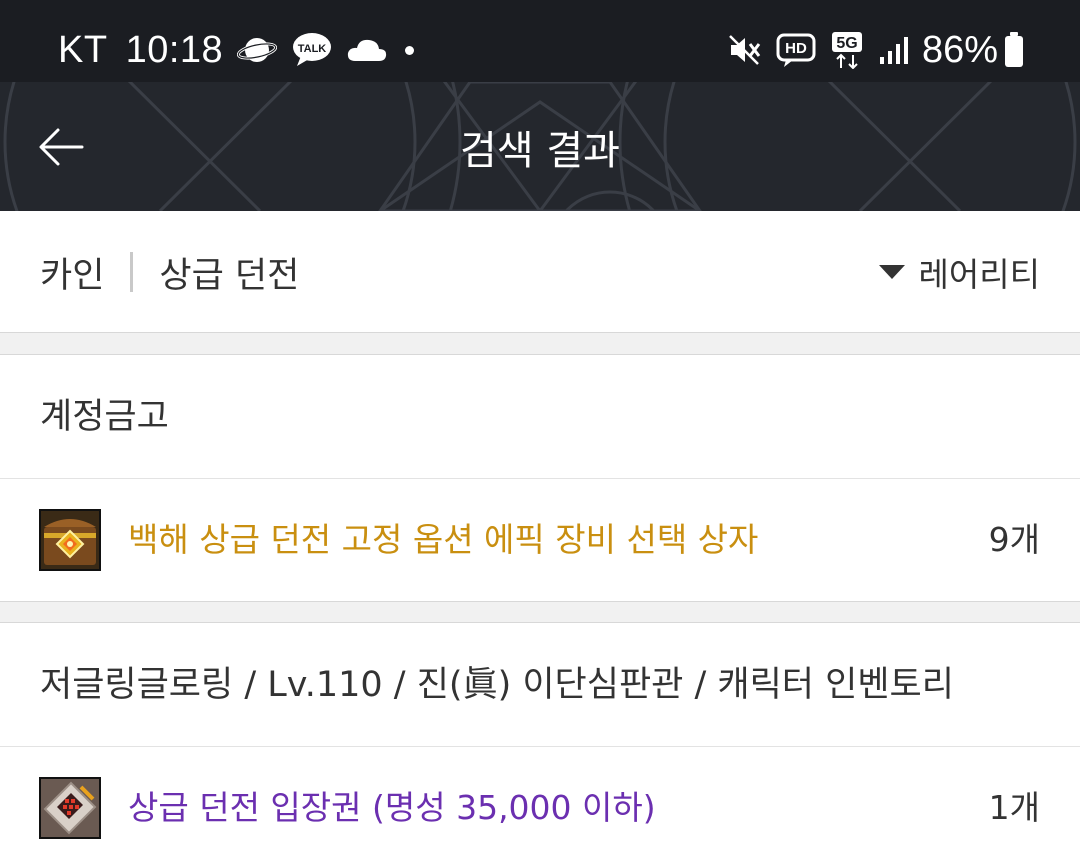 Image resolution: width=1080 pixels, height=864 pixels. Describe the element at coordinates (540, 41) in the screenshot. I see `status-bar: KT 10:18 TALK HD 5G 86%` at that location.